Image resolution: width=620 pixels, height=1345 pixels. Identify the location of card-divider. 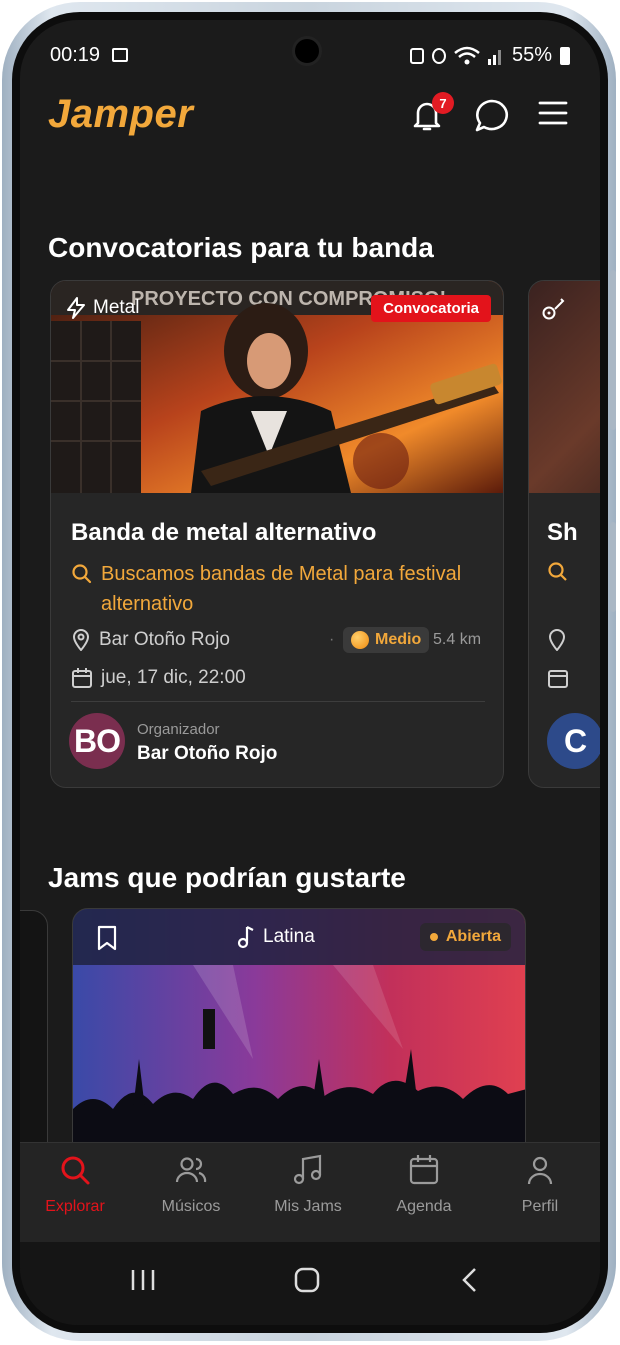
(278, 701).